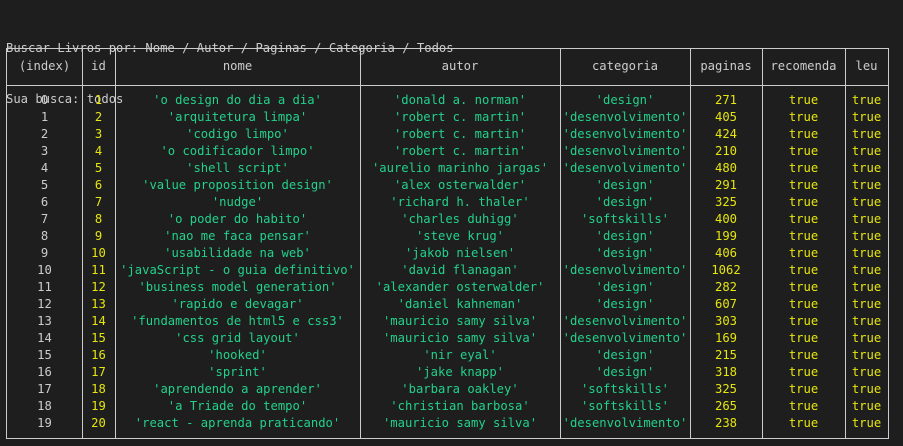  Describe the element at coordinates (460, 66) in the screenshot. I see `column-header-autor: autor` at that location.